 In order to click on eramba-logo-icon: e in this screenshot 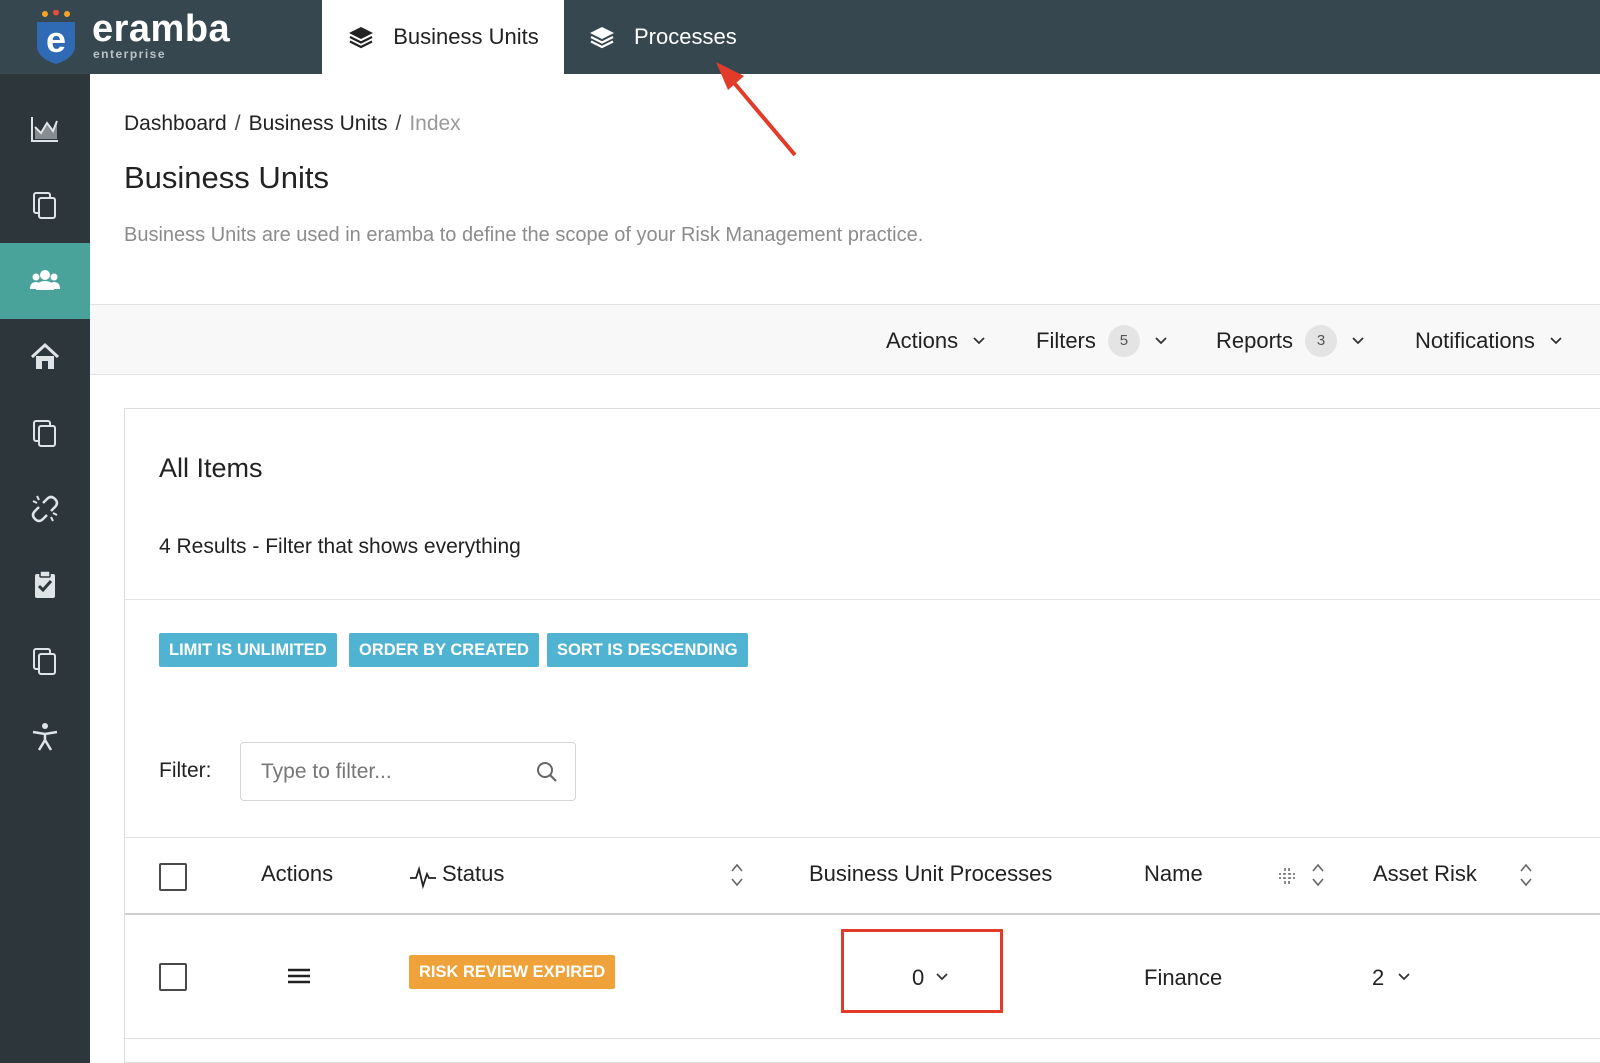, I will do `click(56, 37)`.